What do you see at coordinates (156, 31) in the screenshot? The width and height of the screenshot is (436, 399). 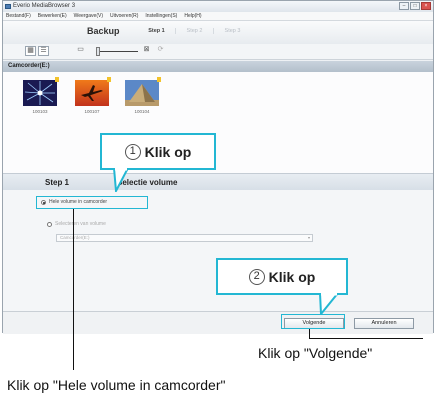 I see `step-1-indicator: Step 1` at bounding box center [156, 31].